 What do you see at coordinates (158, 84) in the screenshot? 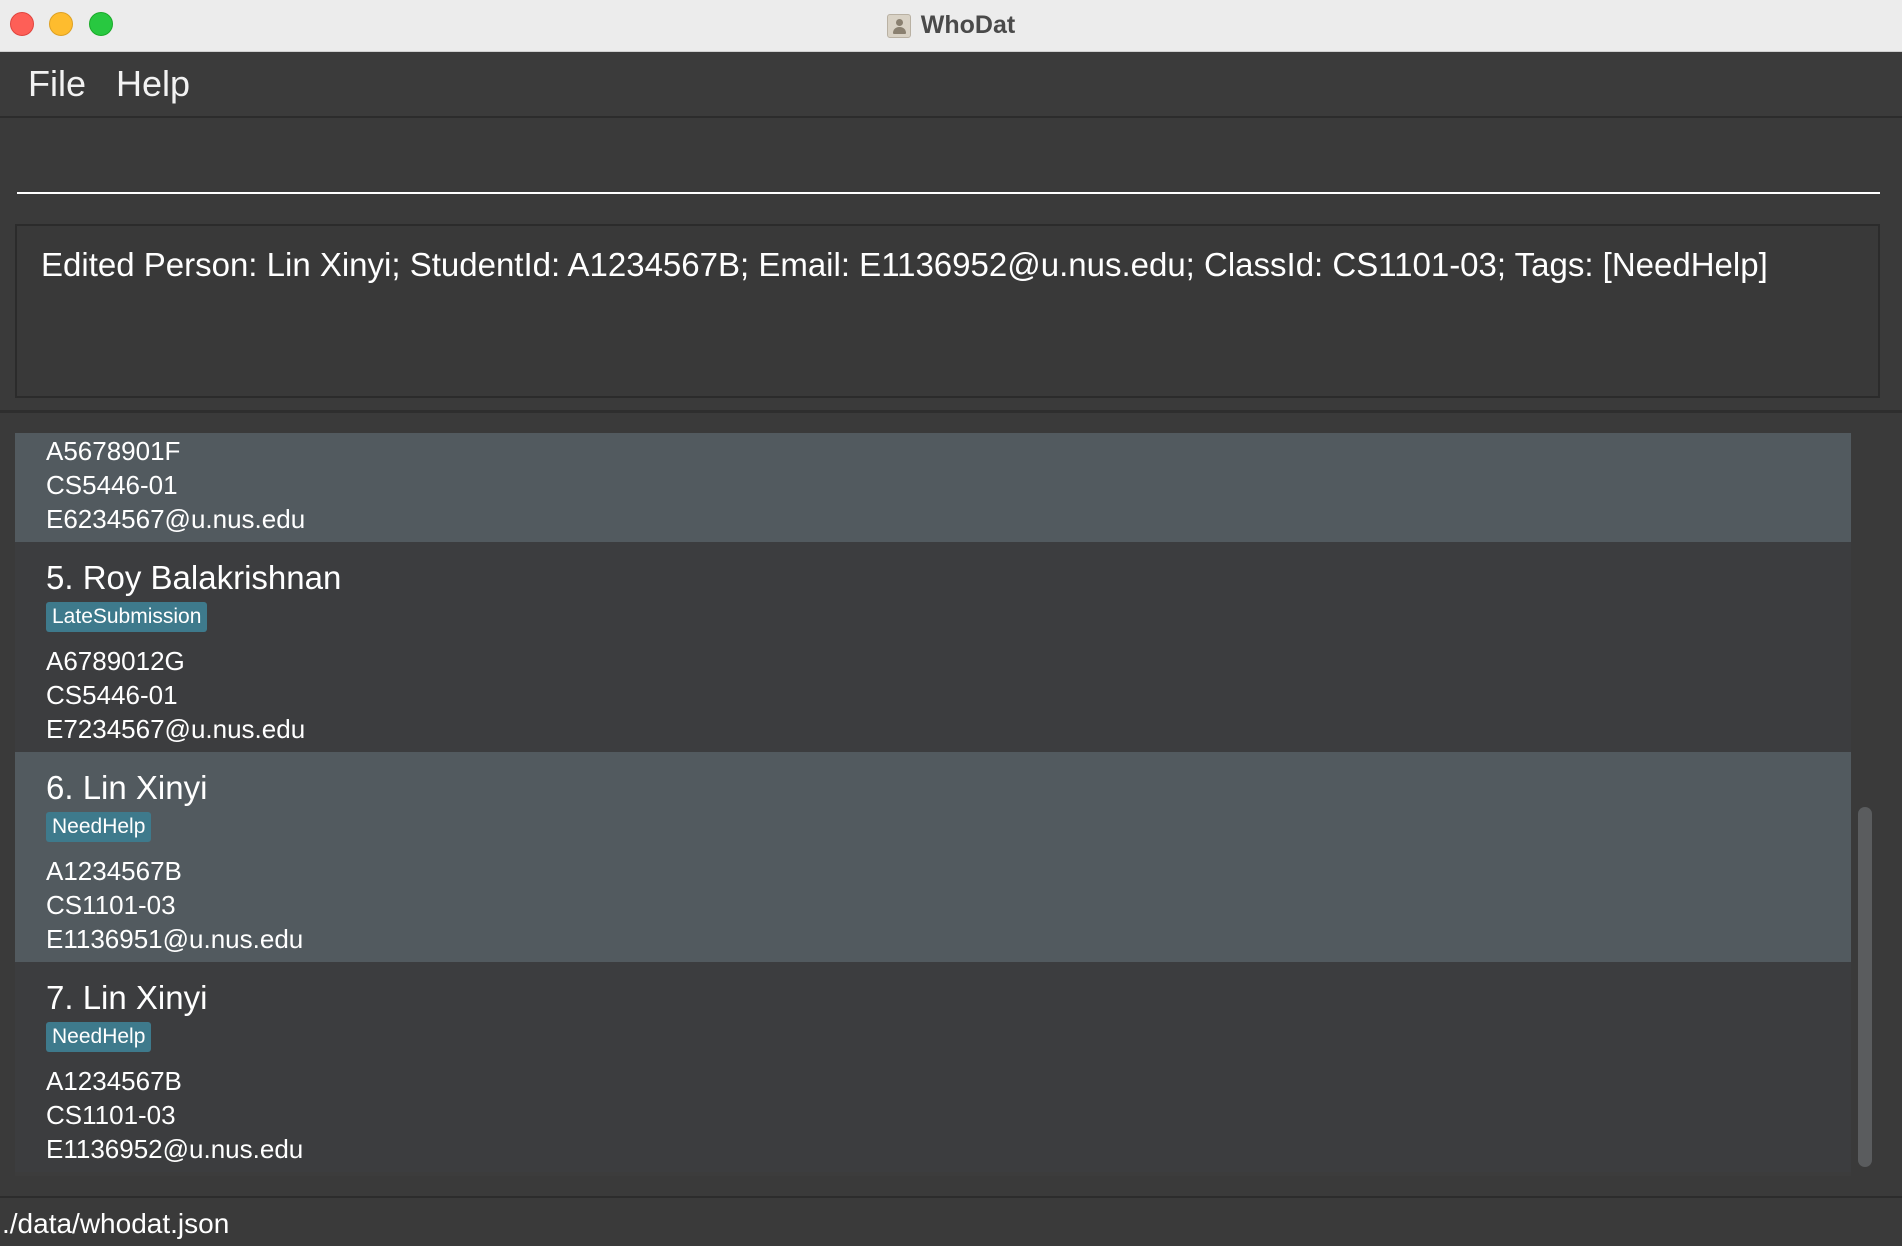
I see `menu-help: Help` at bounding box center [158, 84].